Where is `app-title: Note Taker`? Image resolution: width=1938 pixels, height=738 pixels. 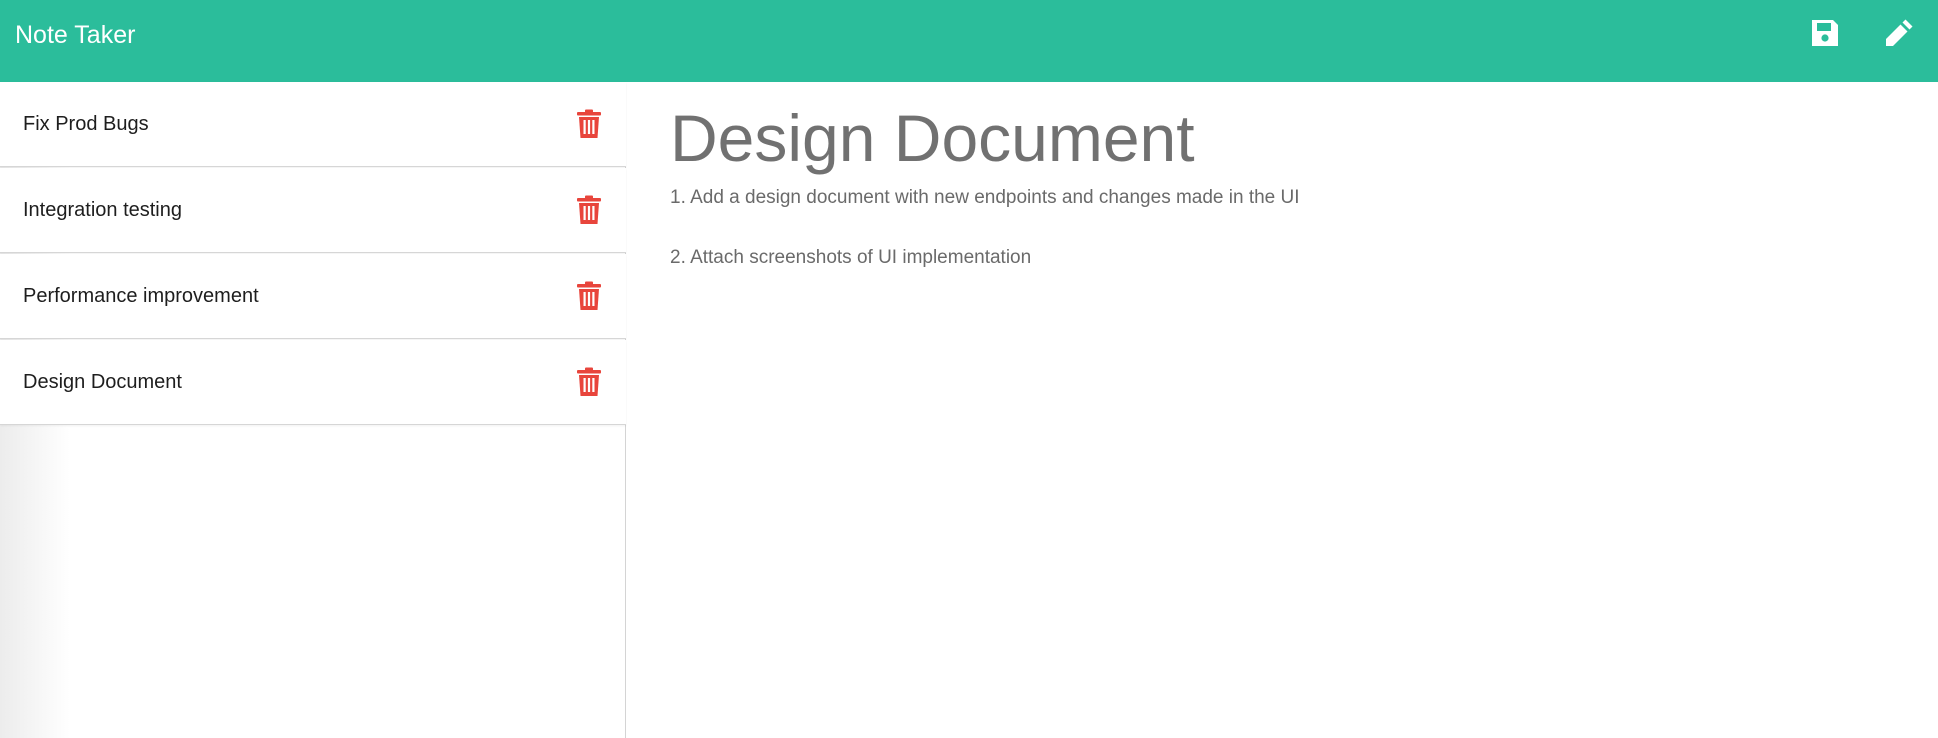 app-title: Note Taker is located at coordinates (75, 35).